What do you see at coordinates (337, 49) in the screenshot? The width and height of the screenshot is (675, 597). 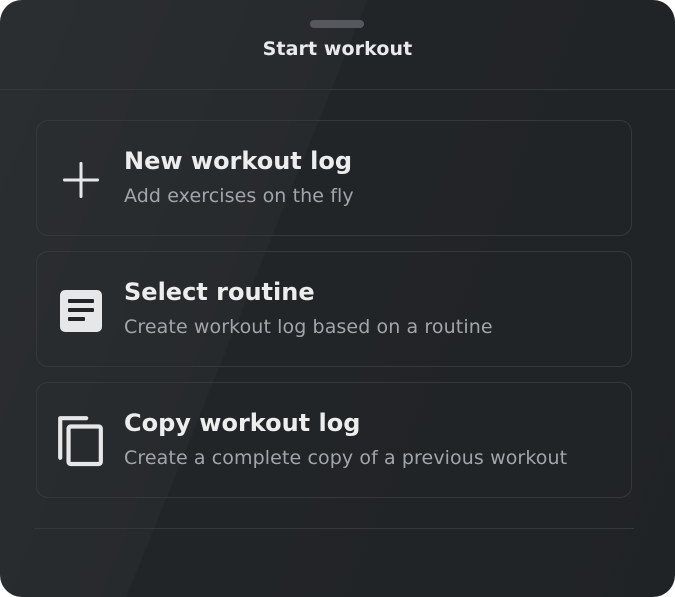 I see `sheet-title: Start workout` at bounding box center [337, 49].